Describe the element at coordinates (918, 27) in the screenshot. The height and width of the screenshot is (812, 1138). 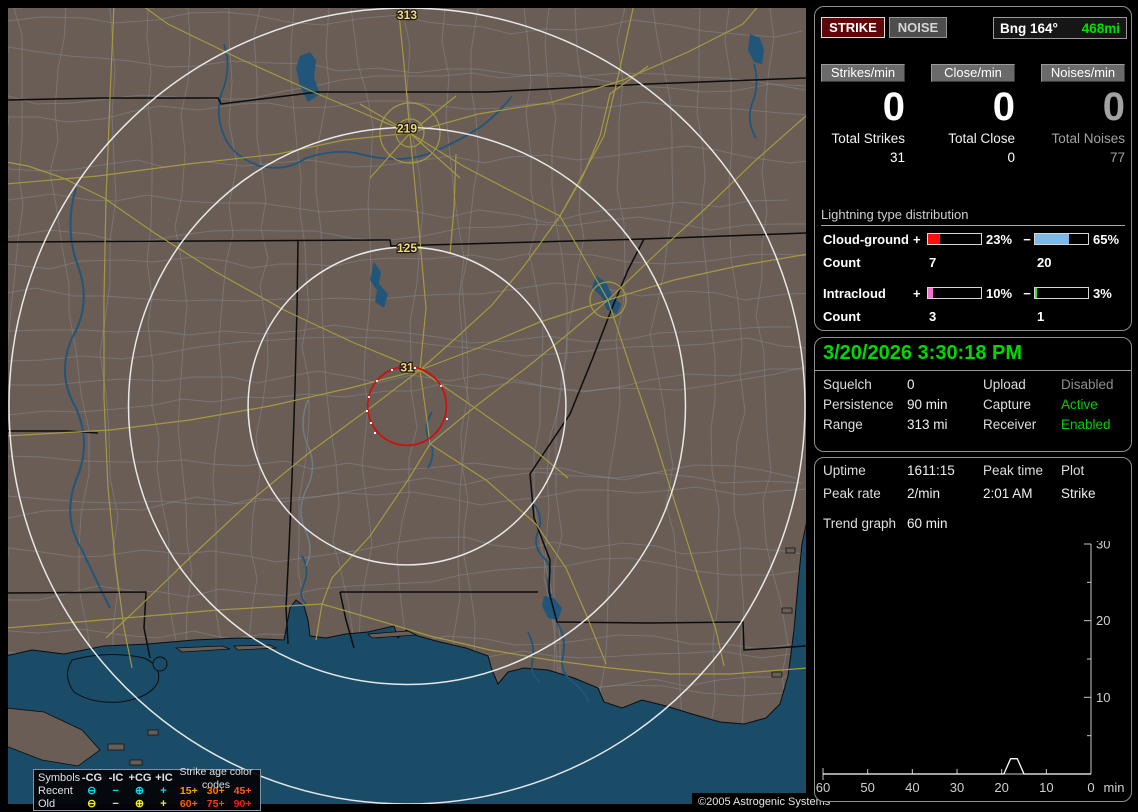
I see `noise-mode-button: NOISE` at that location.